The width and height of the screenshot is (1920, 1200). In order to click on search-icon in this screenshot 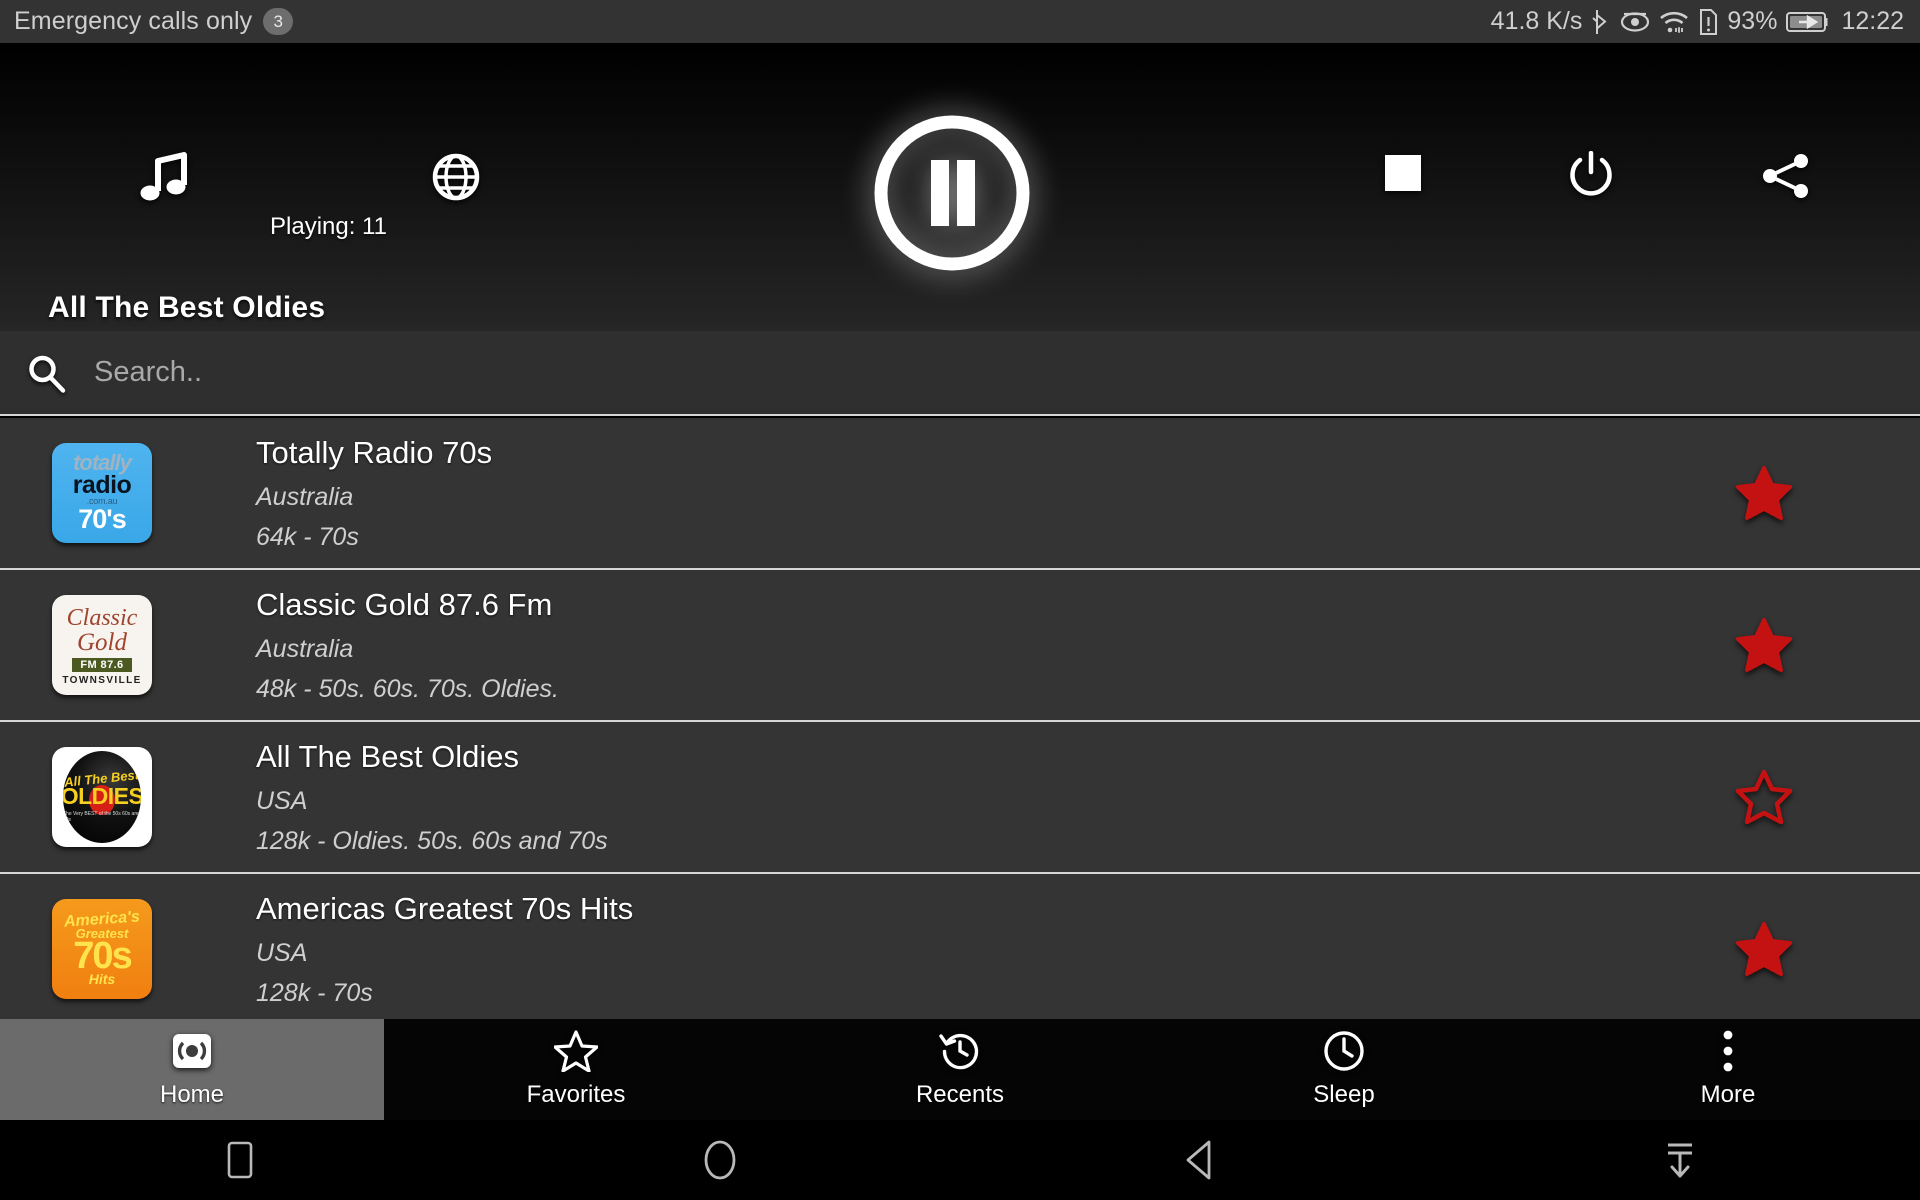, I will do `click(46, 373)`.